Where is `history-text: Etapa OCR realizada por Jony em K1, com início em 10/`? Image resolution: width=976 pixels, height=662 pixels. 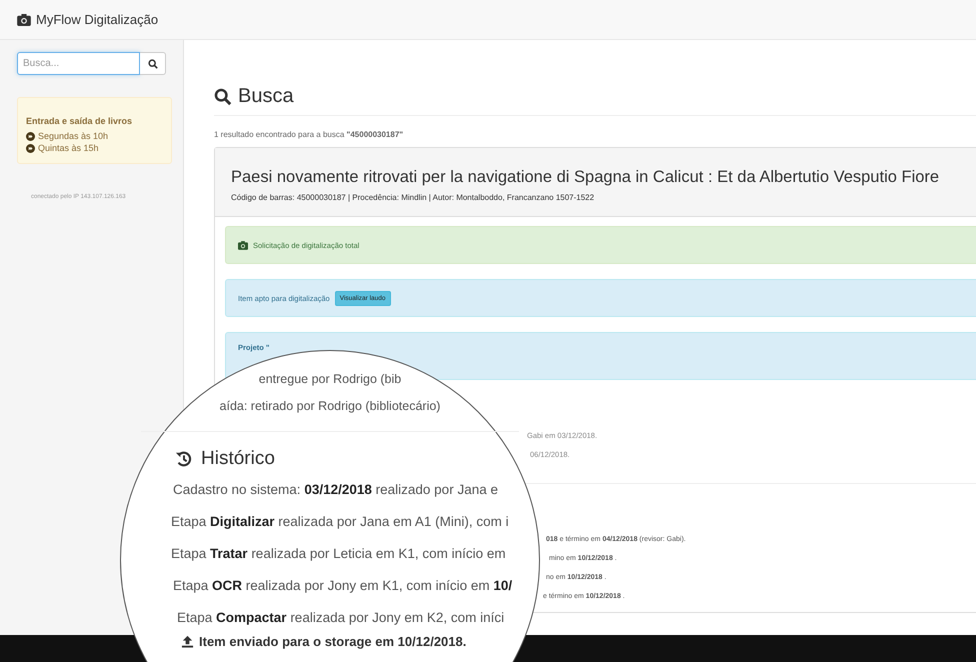 history-text: Etapa OCR realizada por Jony em K1, com início em 10/ is located at coordinates (342, 585).